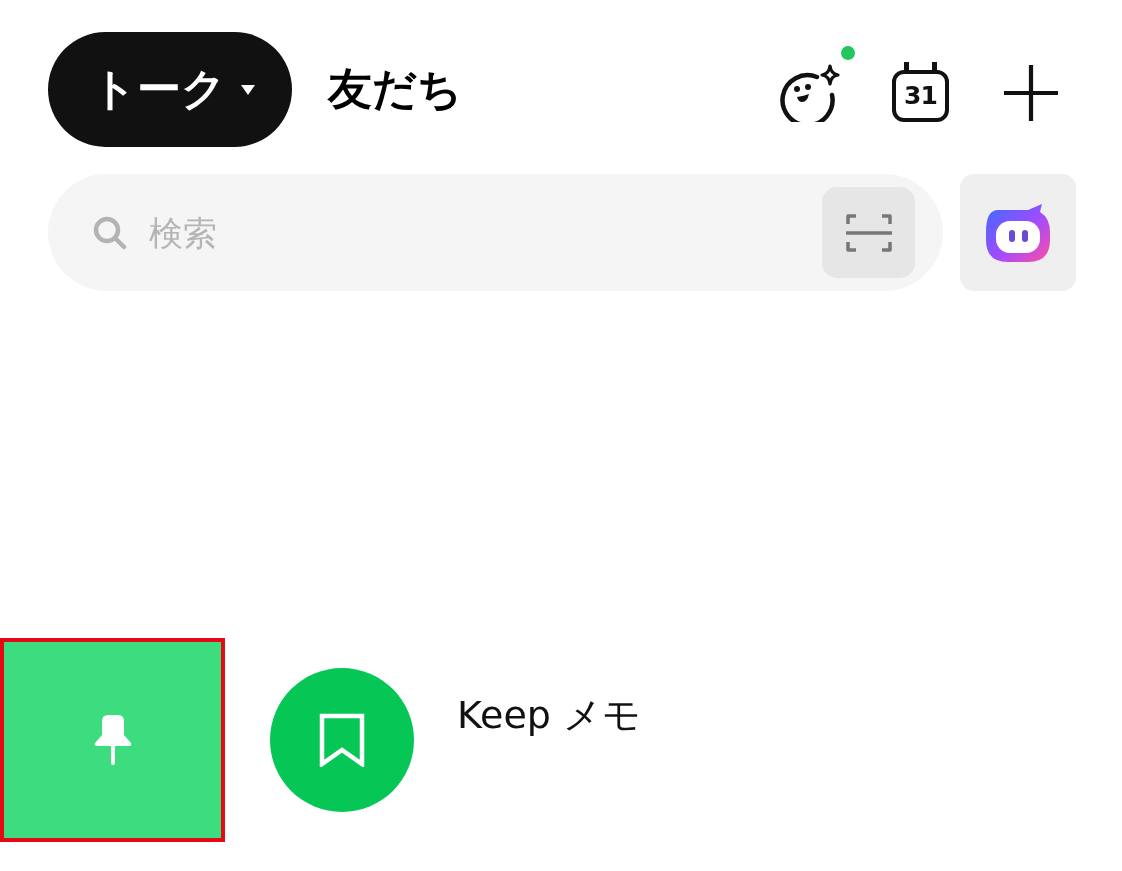  I want to click on tab: 友だち, so click(395, 89).